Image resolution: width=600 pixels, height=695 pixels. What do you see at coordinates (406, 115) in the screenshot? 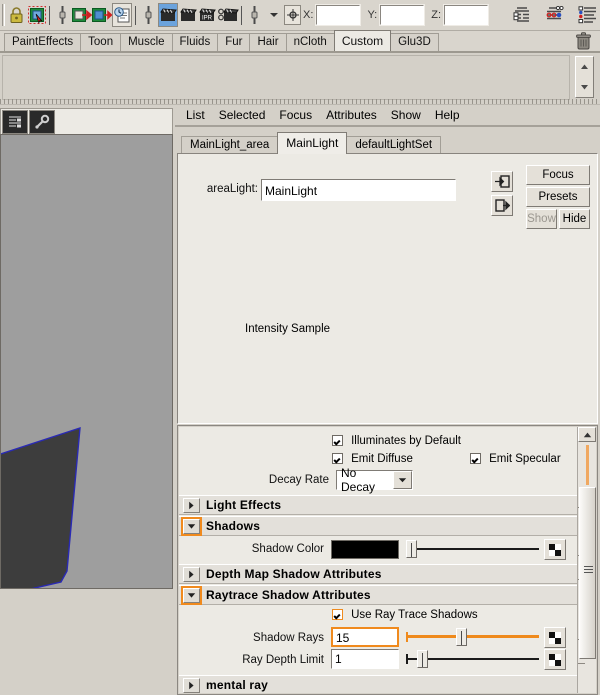
I see `menu-show: Show` at bounding box center [406, 115].